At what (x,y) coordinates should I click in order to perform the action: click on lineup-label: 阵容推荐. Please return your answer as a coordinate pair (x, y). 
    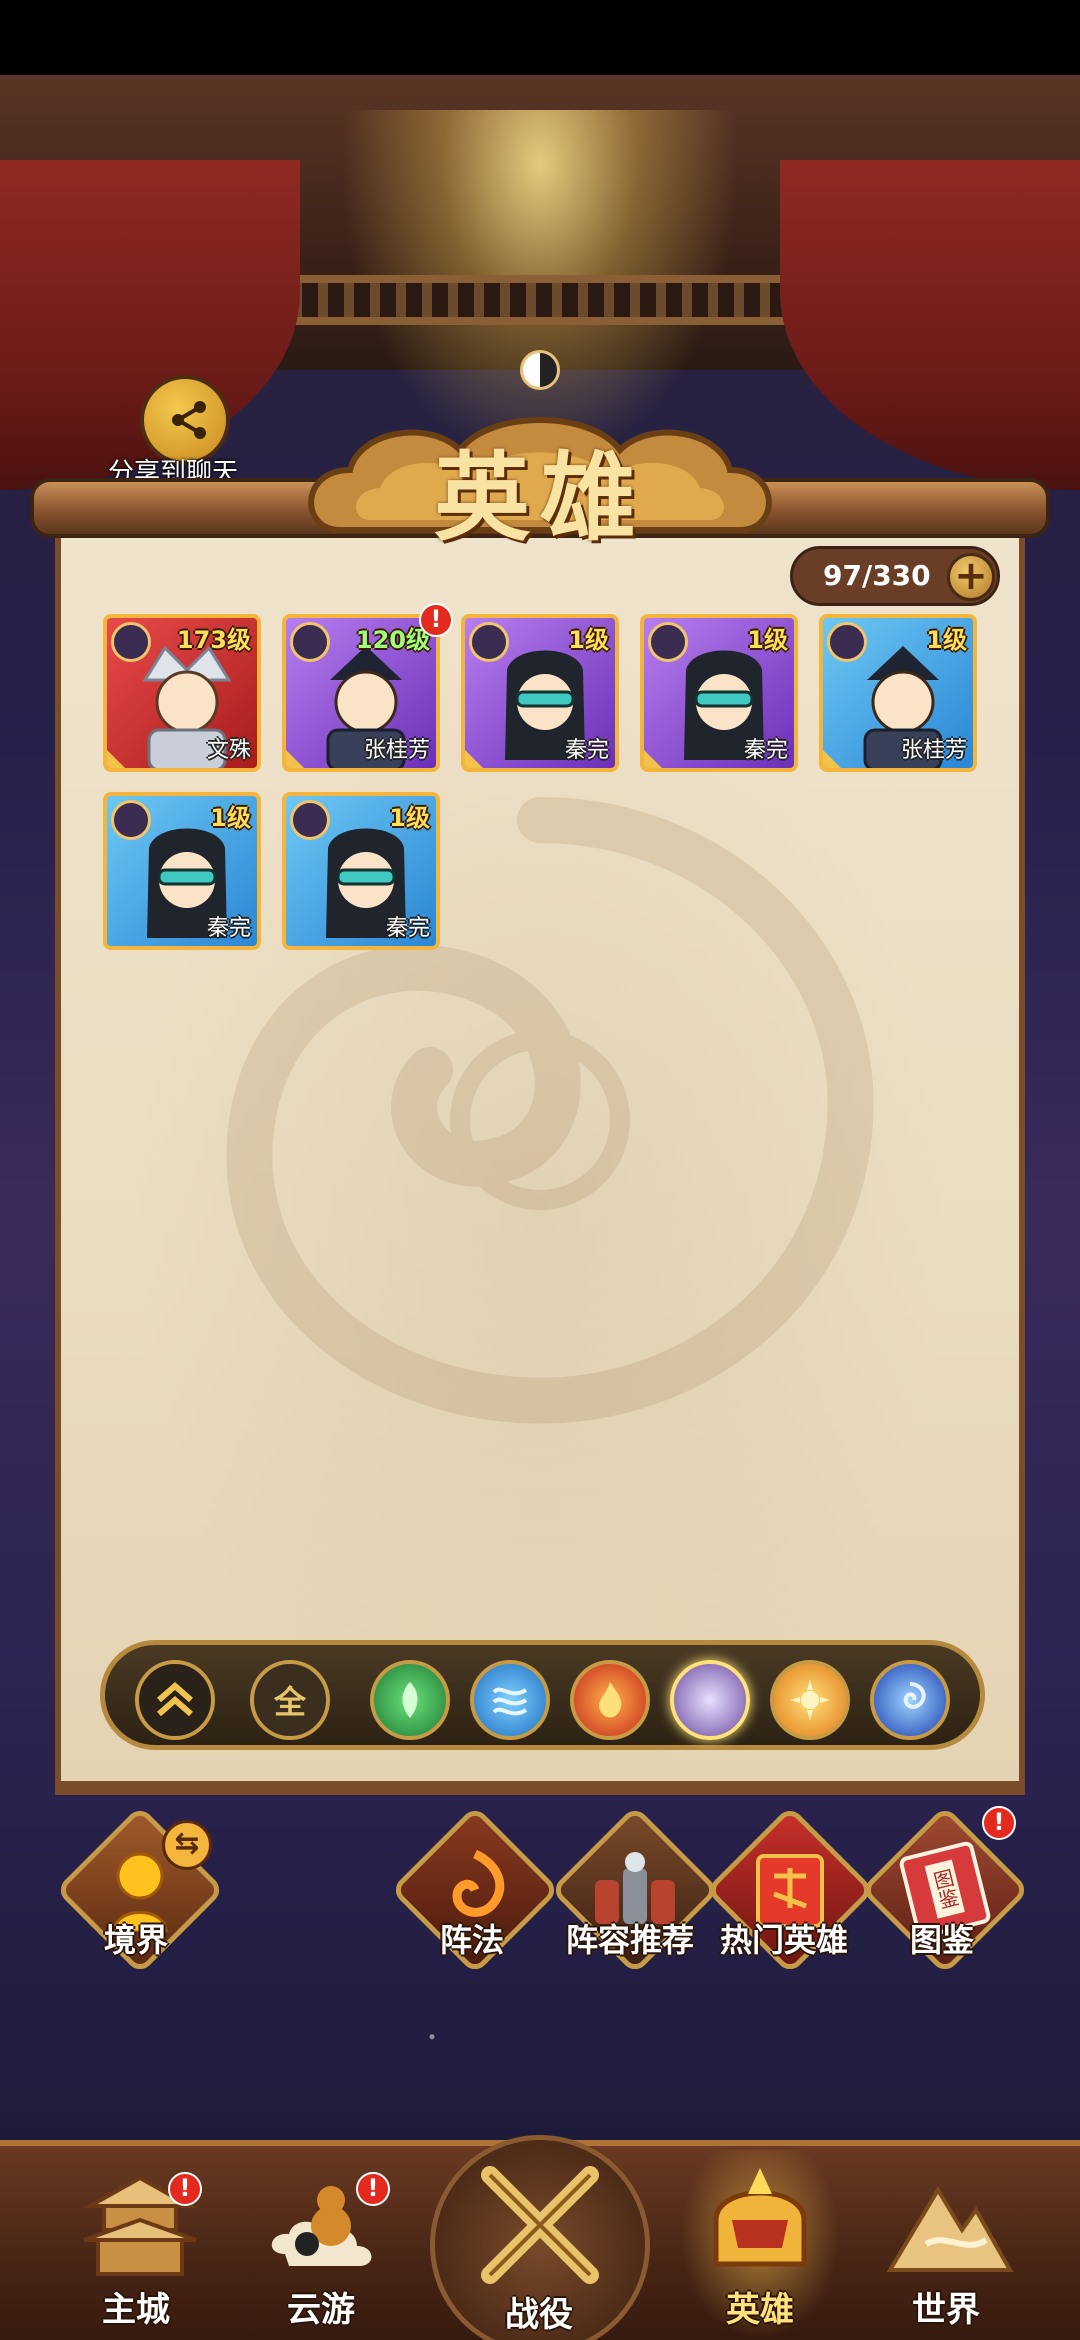
    Looking at the image, I should click on (630, 1940).